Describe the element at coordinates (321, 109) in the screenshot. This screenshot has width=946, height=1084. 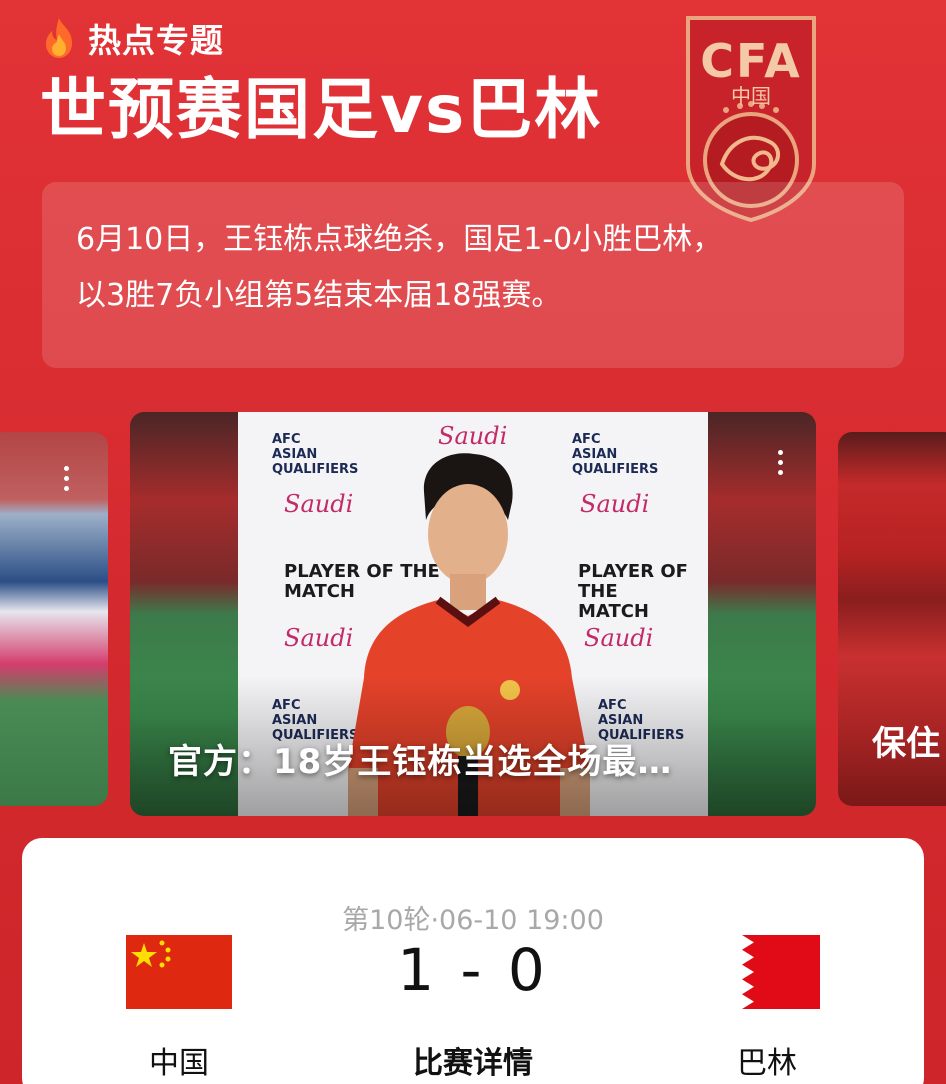
I see `page-title: 世预赛国足vs巴林` at that location.